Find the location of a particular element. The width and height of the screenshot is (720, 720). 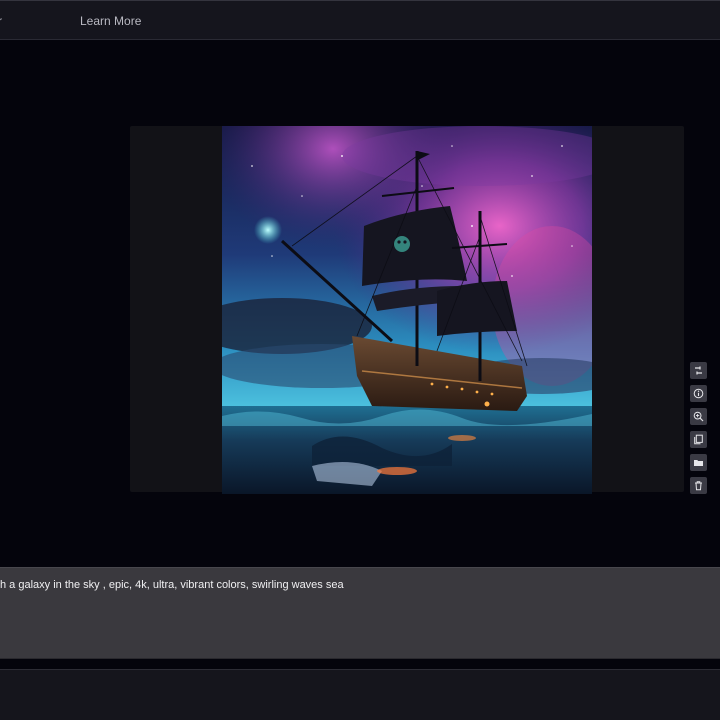

delete-button is located at coordinates (698, 485).